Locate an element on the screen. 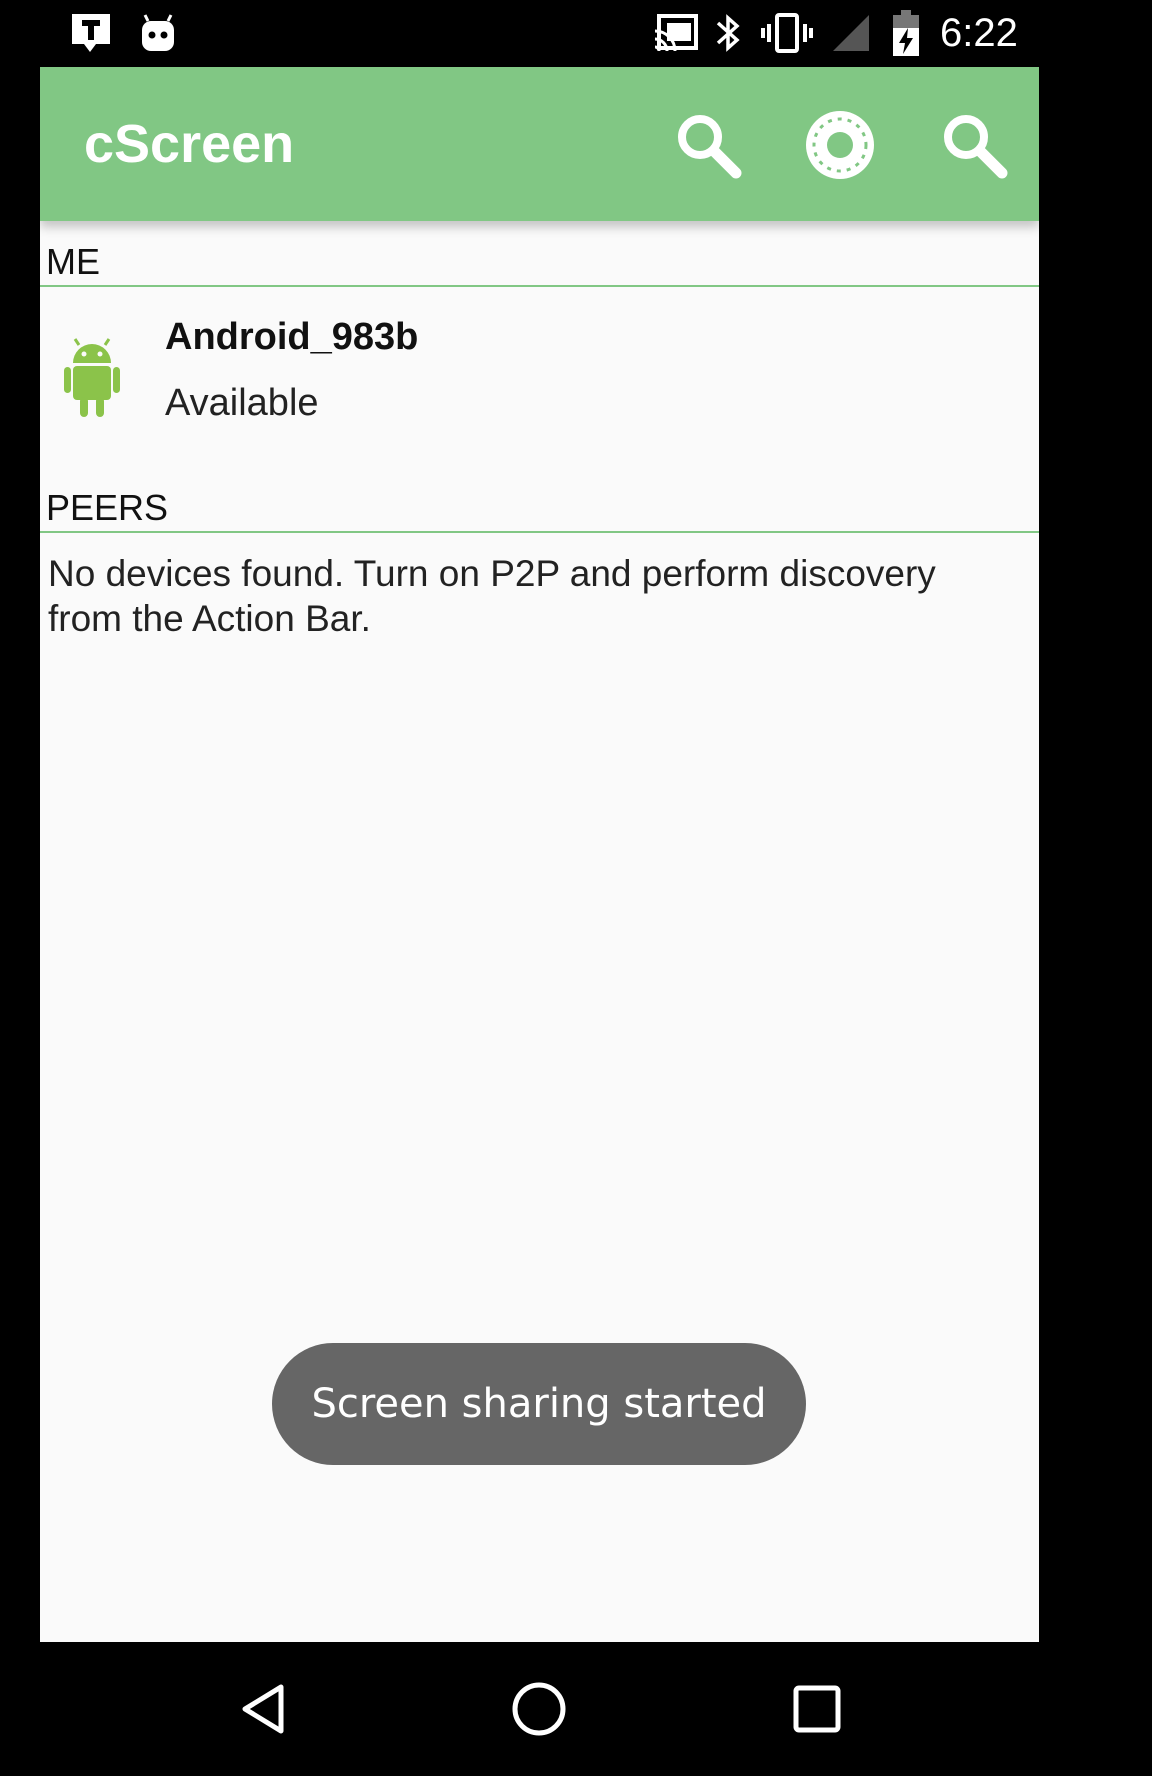 Image resolution: width=1152 pixels, height=1776 pixels. me-section-label: ME is located at coordinates (73, 261).